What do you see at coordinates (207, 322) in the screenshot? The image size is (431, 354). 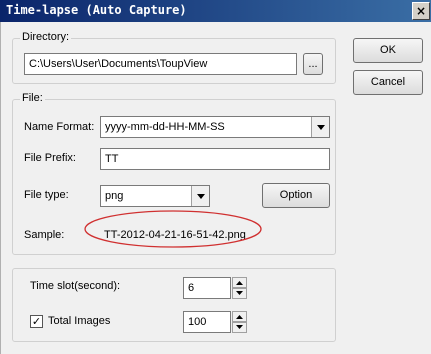 I see `total-images-input: 100` at bounding box center [207, 322].